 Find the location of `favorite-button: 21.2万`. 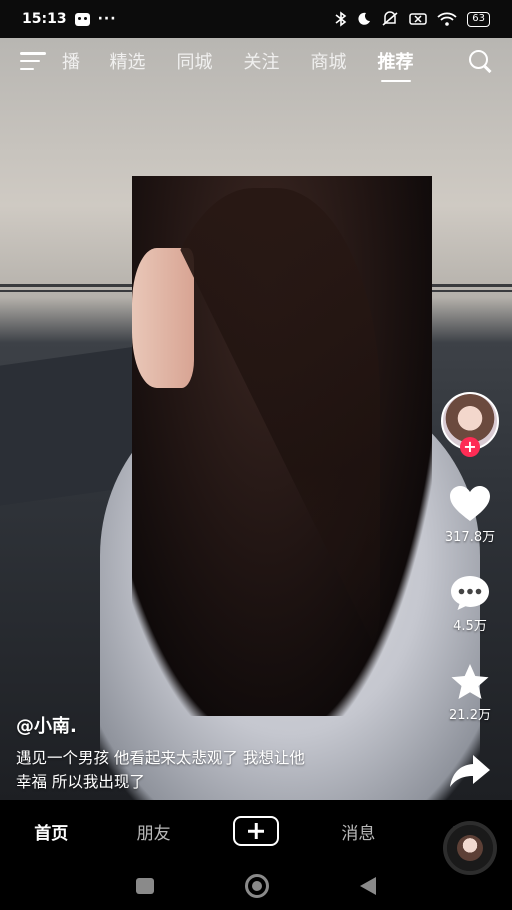

favorite-button: 21.2万 is located at coordinates (470, 692).